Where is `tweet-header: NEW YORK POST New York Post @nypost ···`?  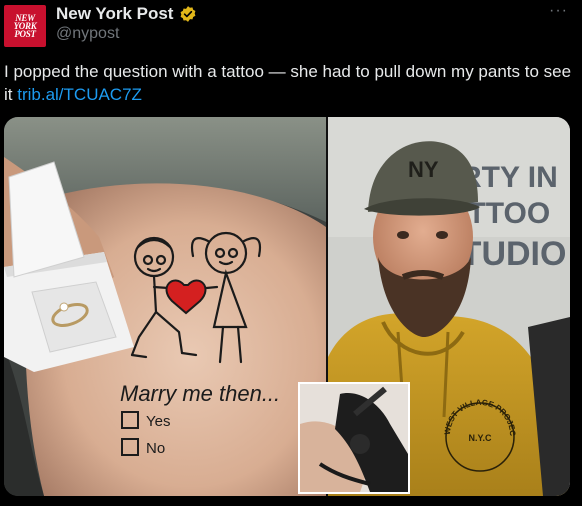 tweet-header: NEW YORK POST New York Post @nypost ··· is located at coordinates (291, 28).